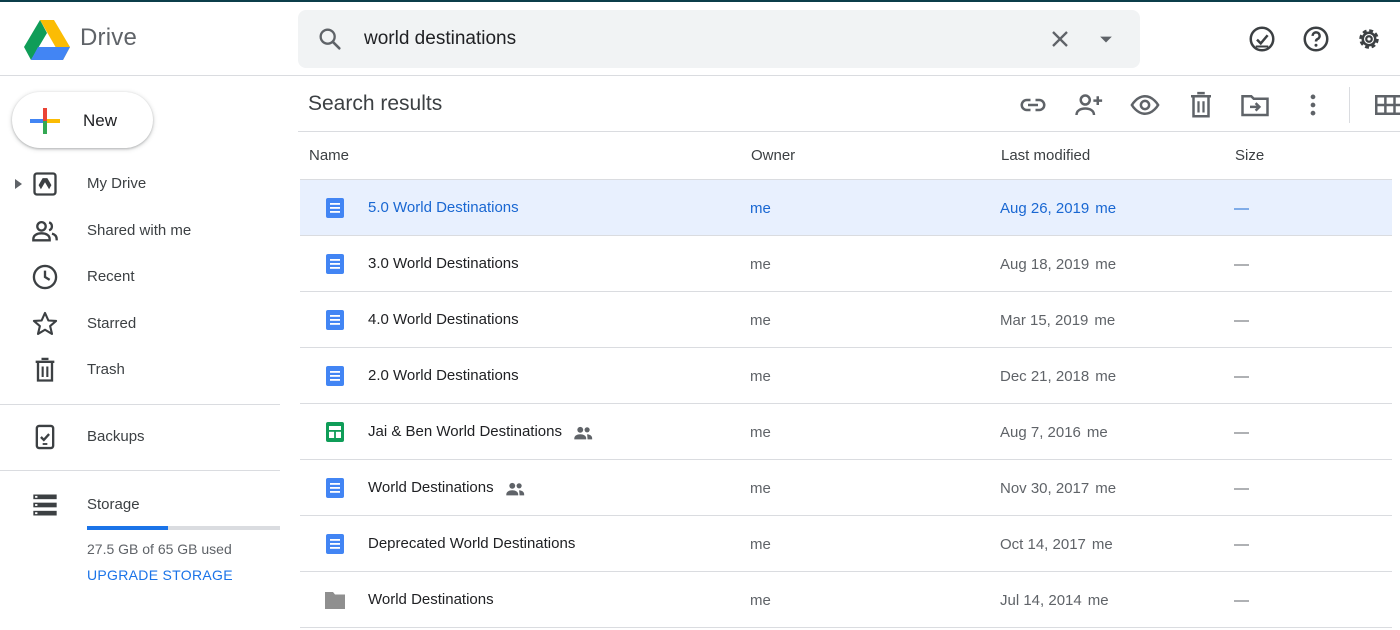 The width and height of the screenshot is (1400, 630). Describe the element at coordinates (160, 575) in the screenshot. I see `upgrade-storage-link: UPGRADE STORAGE` at that location.